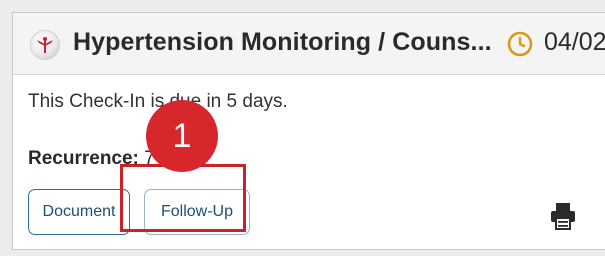 This screenshot has height=256, width=605. Describe the element at coordinates (520, 44) in the screenshot. I see `clock-icon` at that location.